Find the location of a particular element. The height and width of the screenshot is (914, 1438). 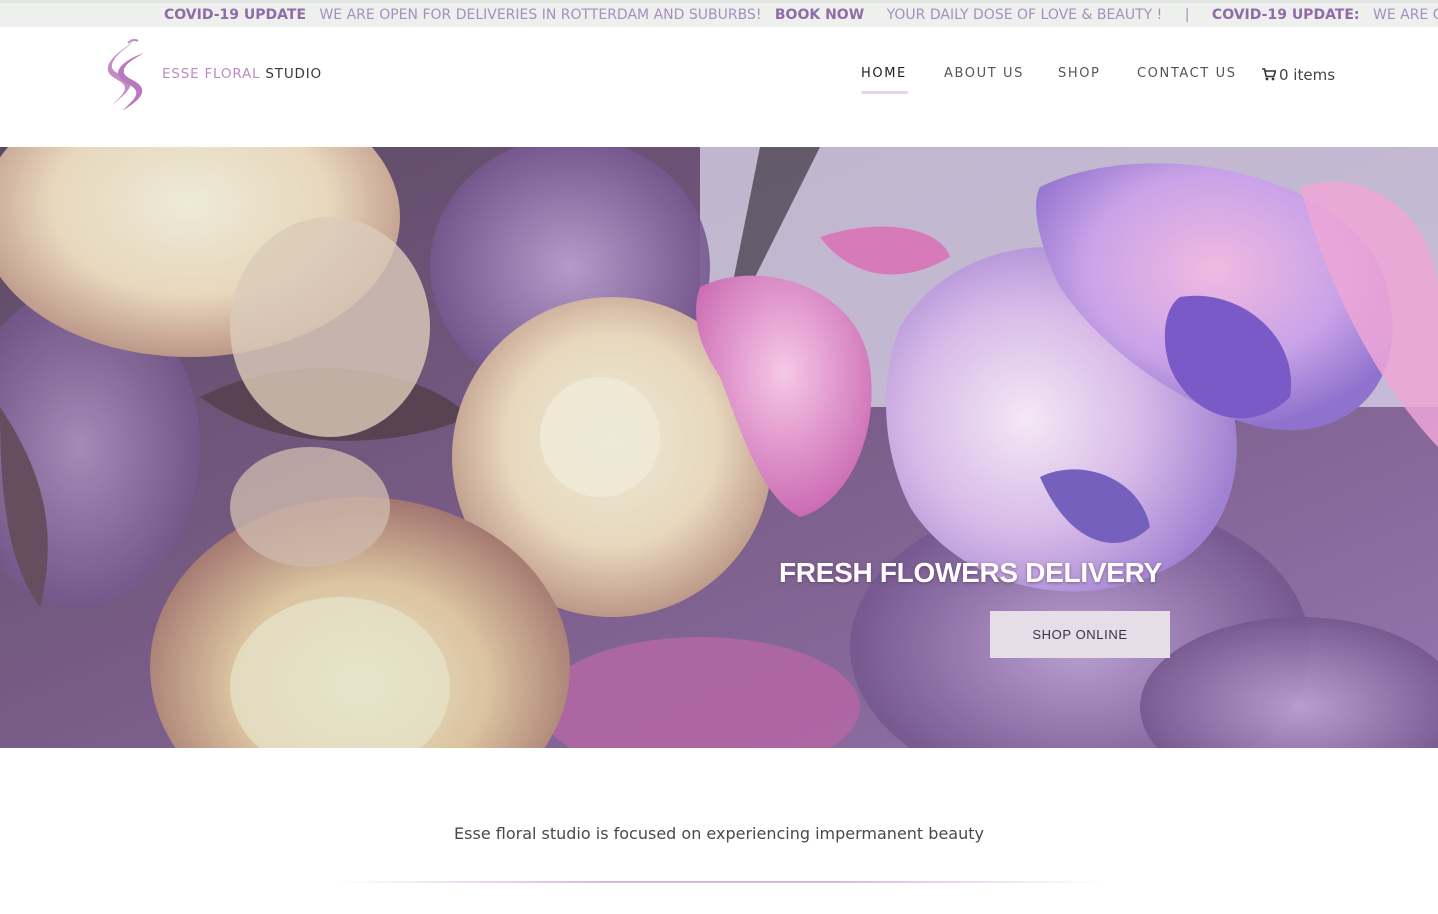

section-divider is located at coordinates (720, 882).